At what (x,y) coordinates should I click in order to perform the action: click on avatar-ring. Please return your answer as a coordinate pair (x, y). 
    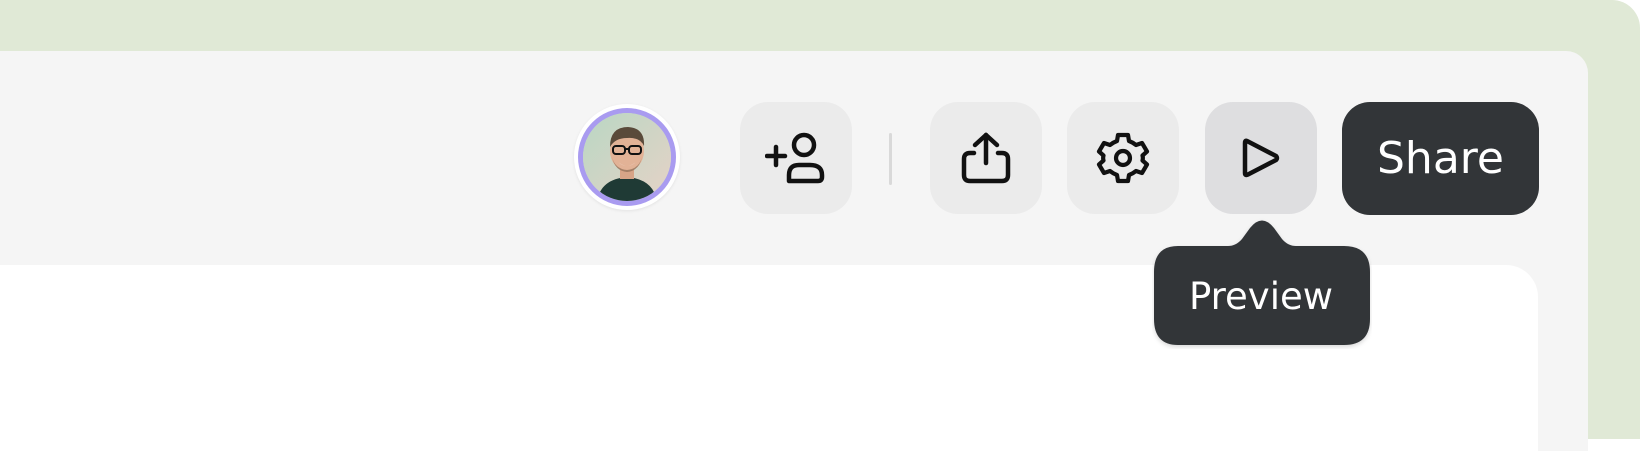
    Looking at the image, I should click on (627, 157).